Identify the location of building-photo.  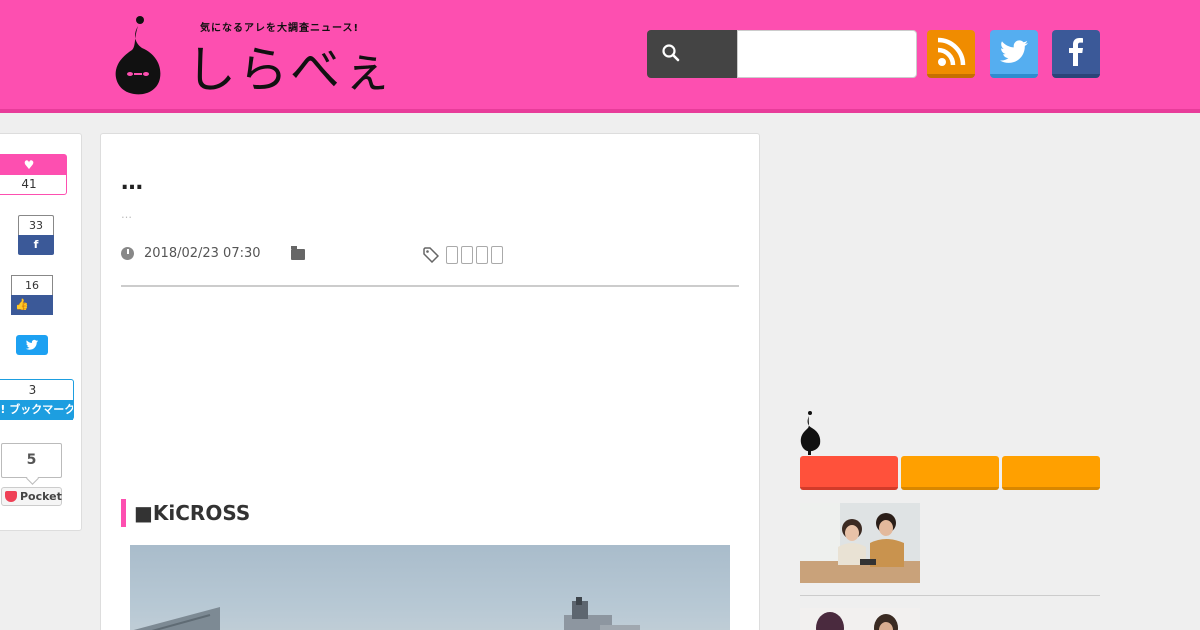
(386, 613).